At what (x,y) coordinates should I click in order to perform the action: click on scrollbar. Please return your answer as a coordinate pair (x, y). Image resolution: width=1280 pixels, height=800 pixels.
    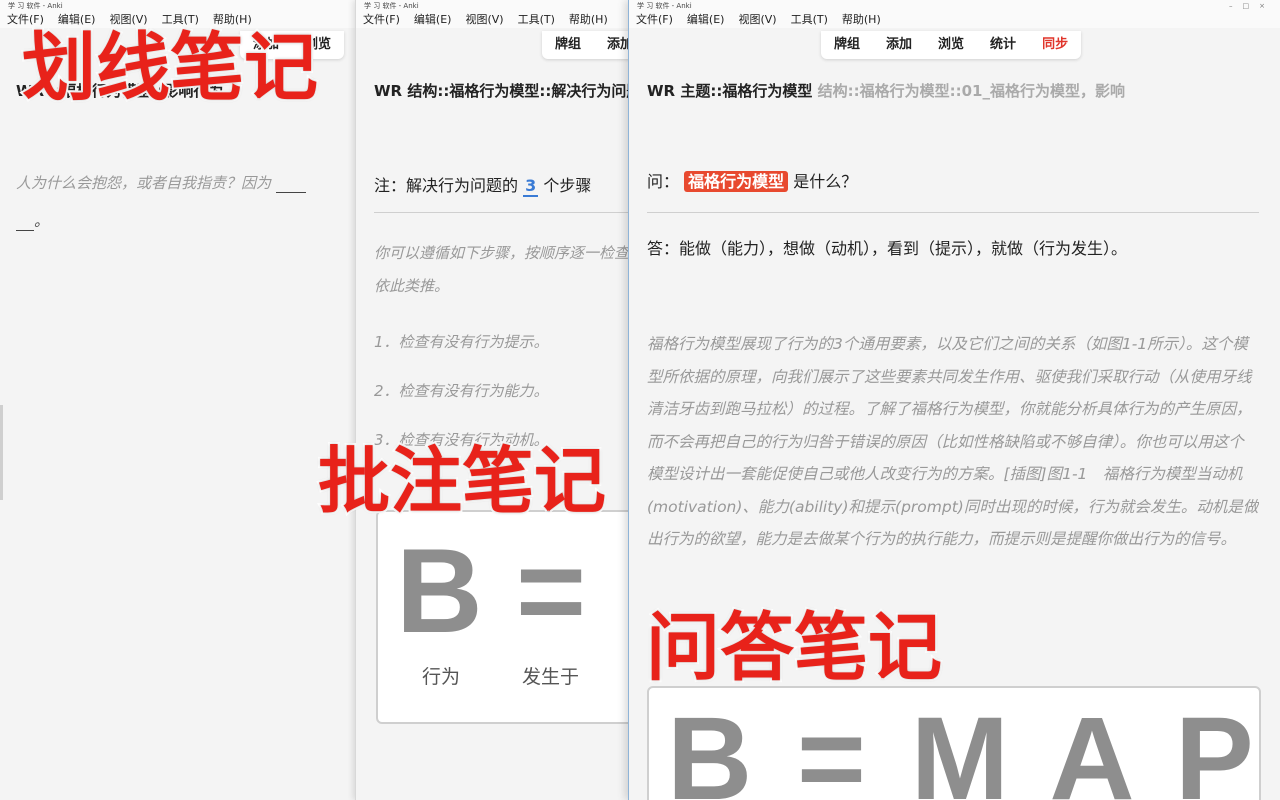
    Looking at the image, I should click on (1, 452).